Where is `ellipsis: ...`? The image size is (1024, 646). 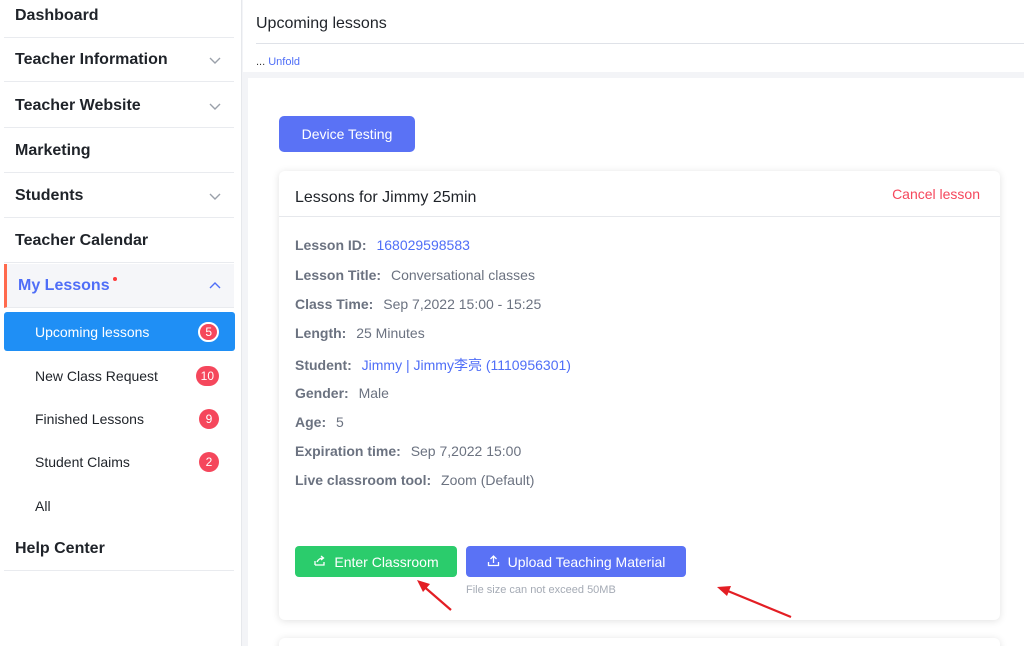 ellipsis: ... is located at coordinates (261, 62).